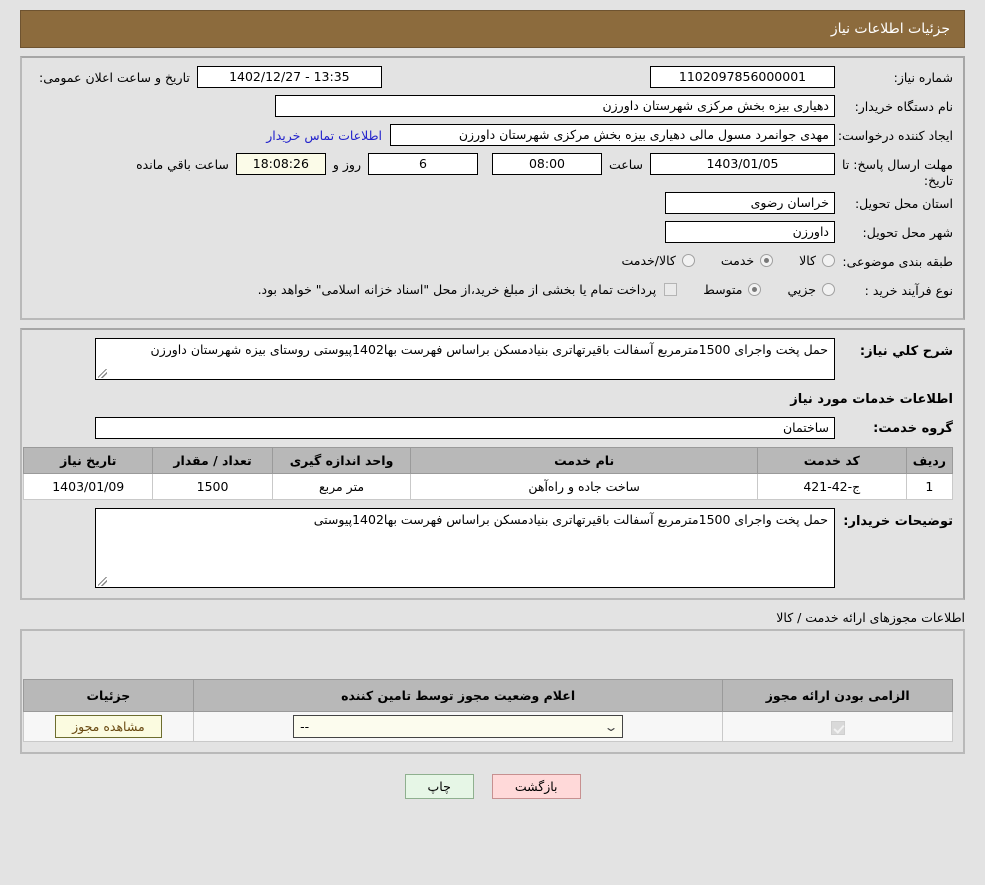 The image size is (985, 885). I want to click on cell-unit: متر مربع, so click(341, 487).